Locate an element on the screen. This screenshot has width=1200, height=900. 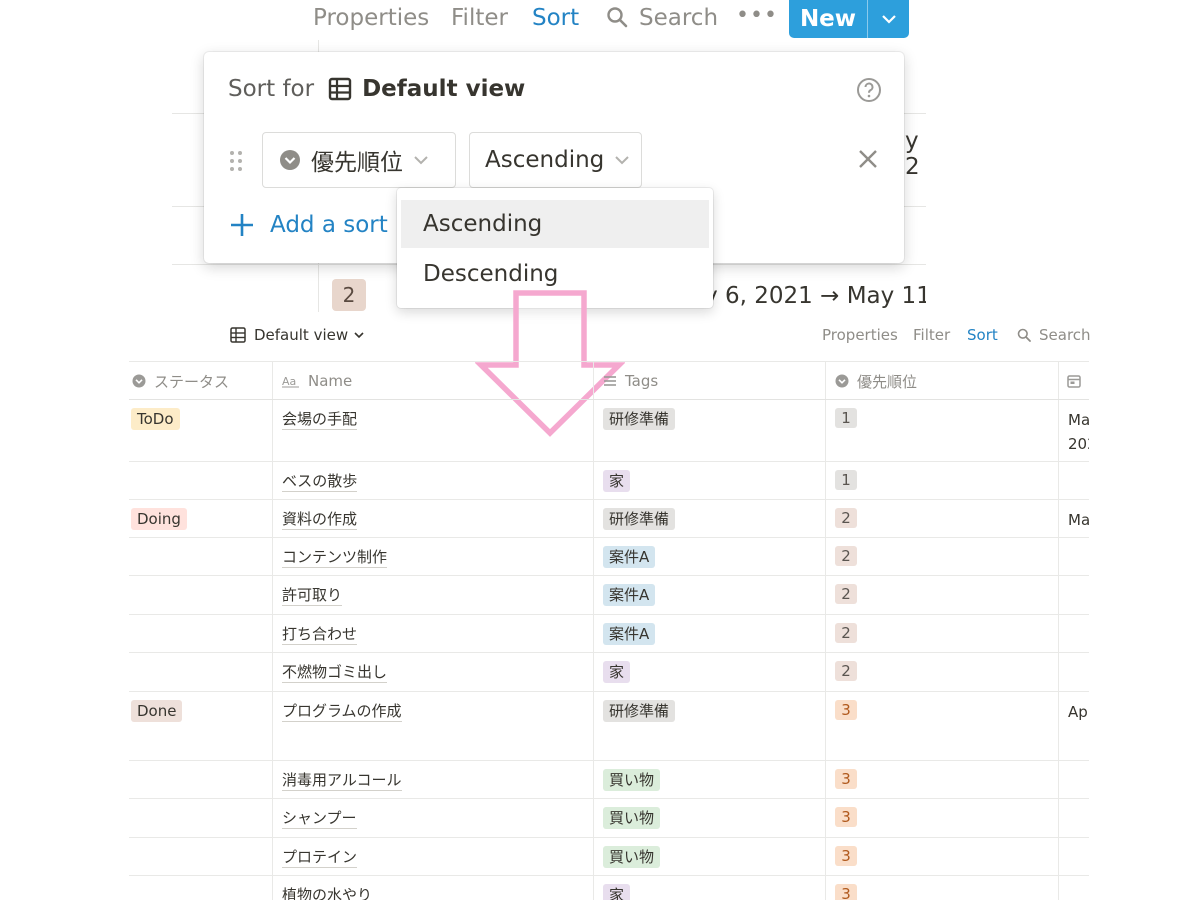
date-text: Ap is located at coordinates (1078, 712).